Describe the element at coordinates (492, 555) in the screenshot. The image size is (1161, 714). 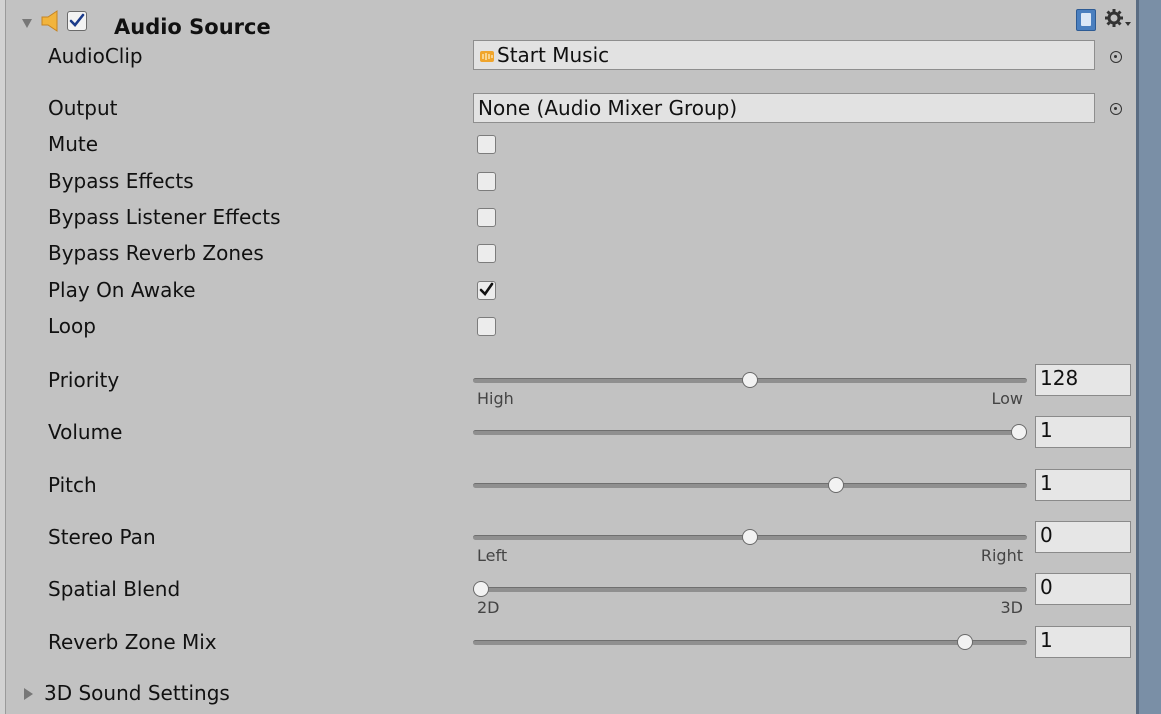
I see `slider-min-caption: Left` at that location.